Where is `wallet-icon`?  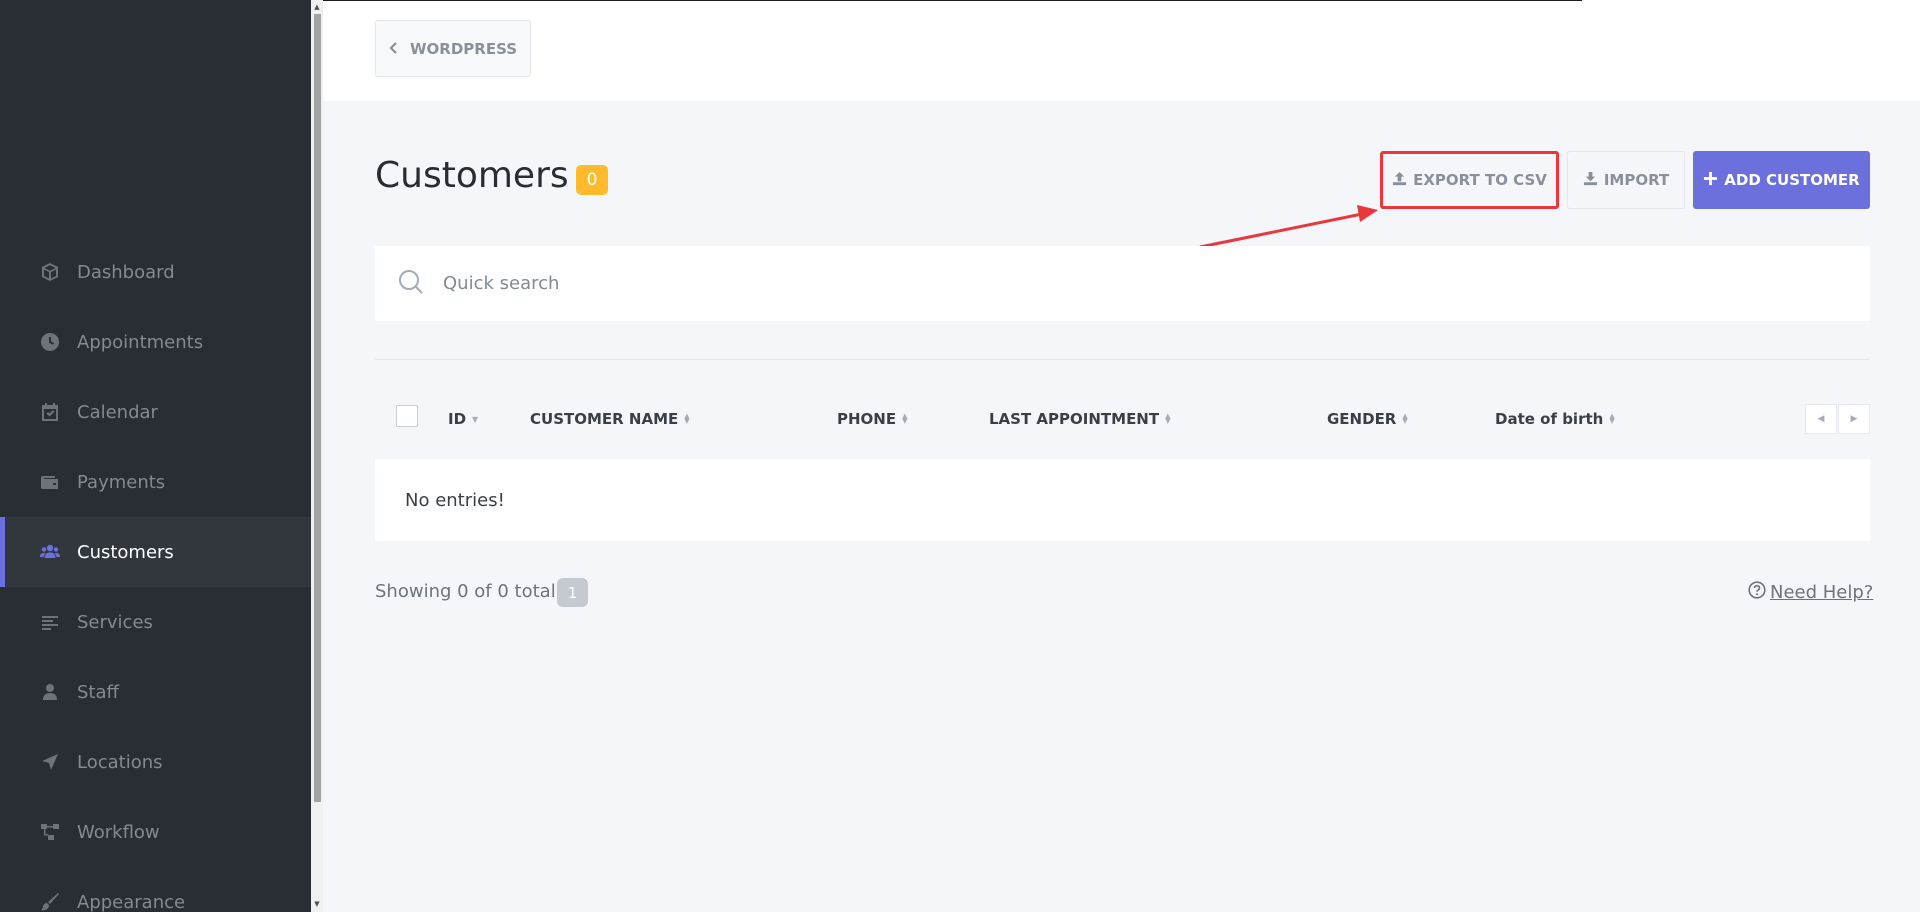
wallet-icon is located at coordinates (50, 482).